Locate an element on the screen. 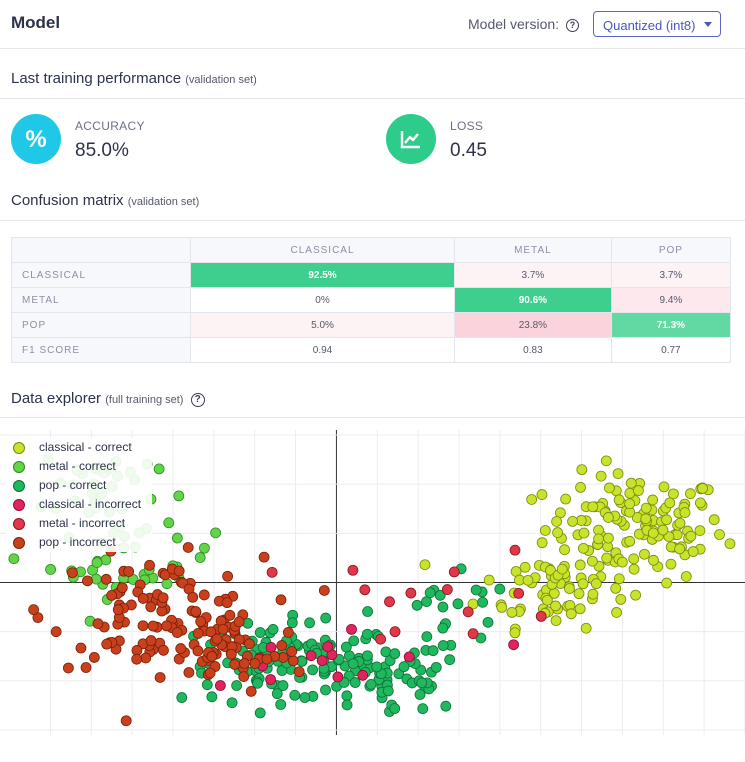  legend-item: classical - incorrect is located at coordinates (79, 504).